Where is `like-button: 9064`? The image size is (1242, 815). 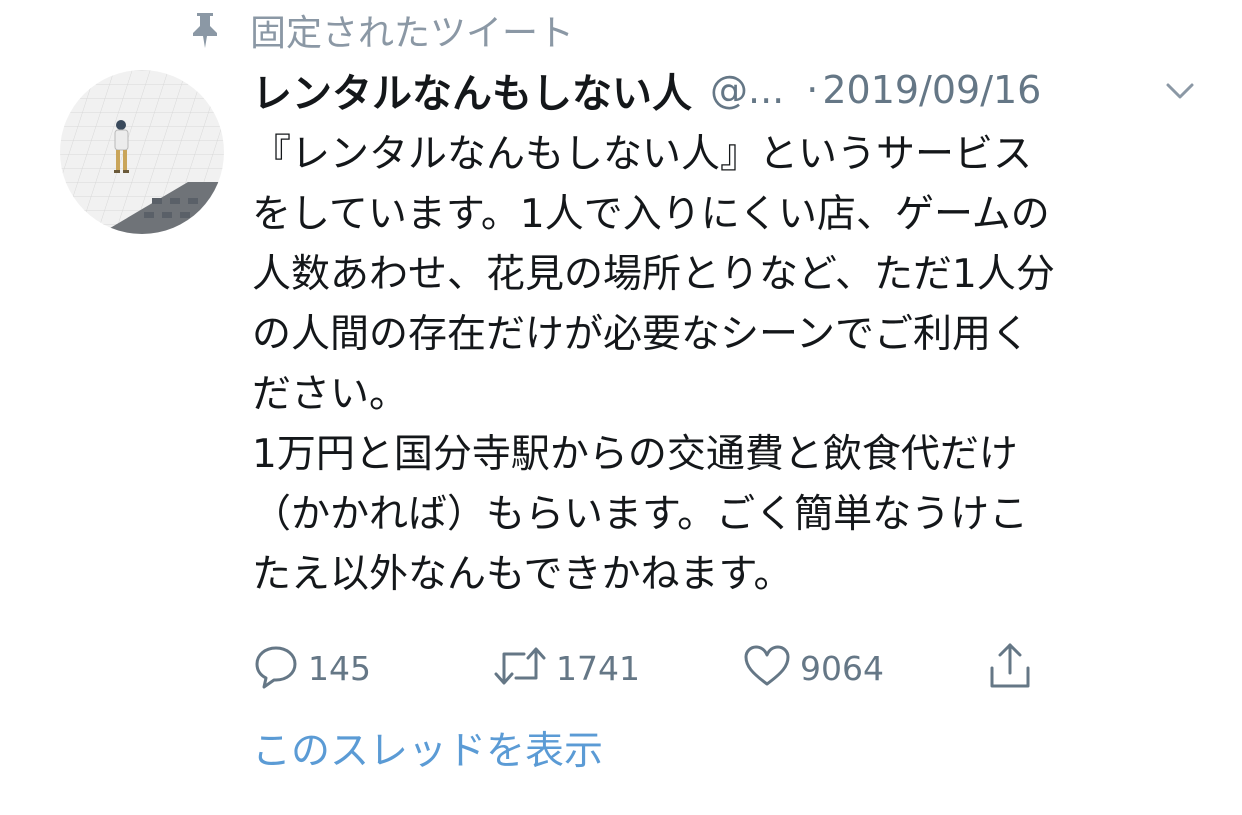
like-button: 9064 is located at coordinates (813, 668).